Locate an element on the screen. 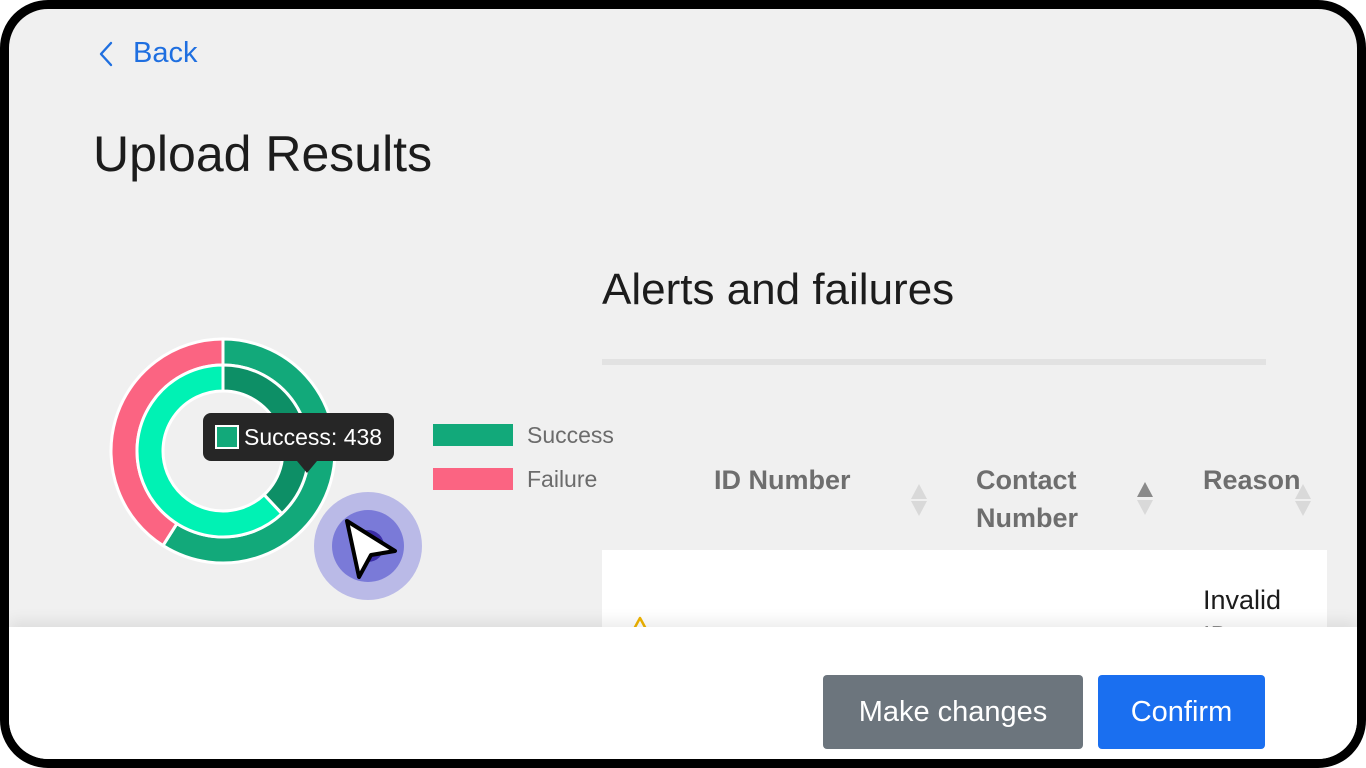 This screenshot has height=768, width=1366. confirm-button: Confirm is located at coordinates (1181, 712).